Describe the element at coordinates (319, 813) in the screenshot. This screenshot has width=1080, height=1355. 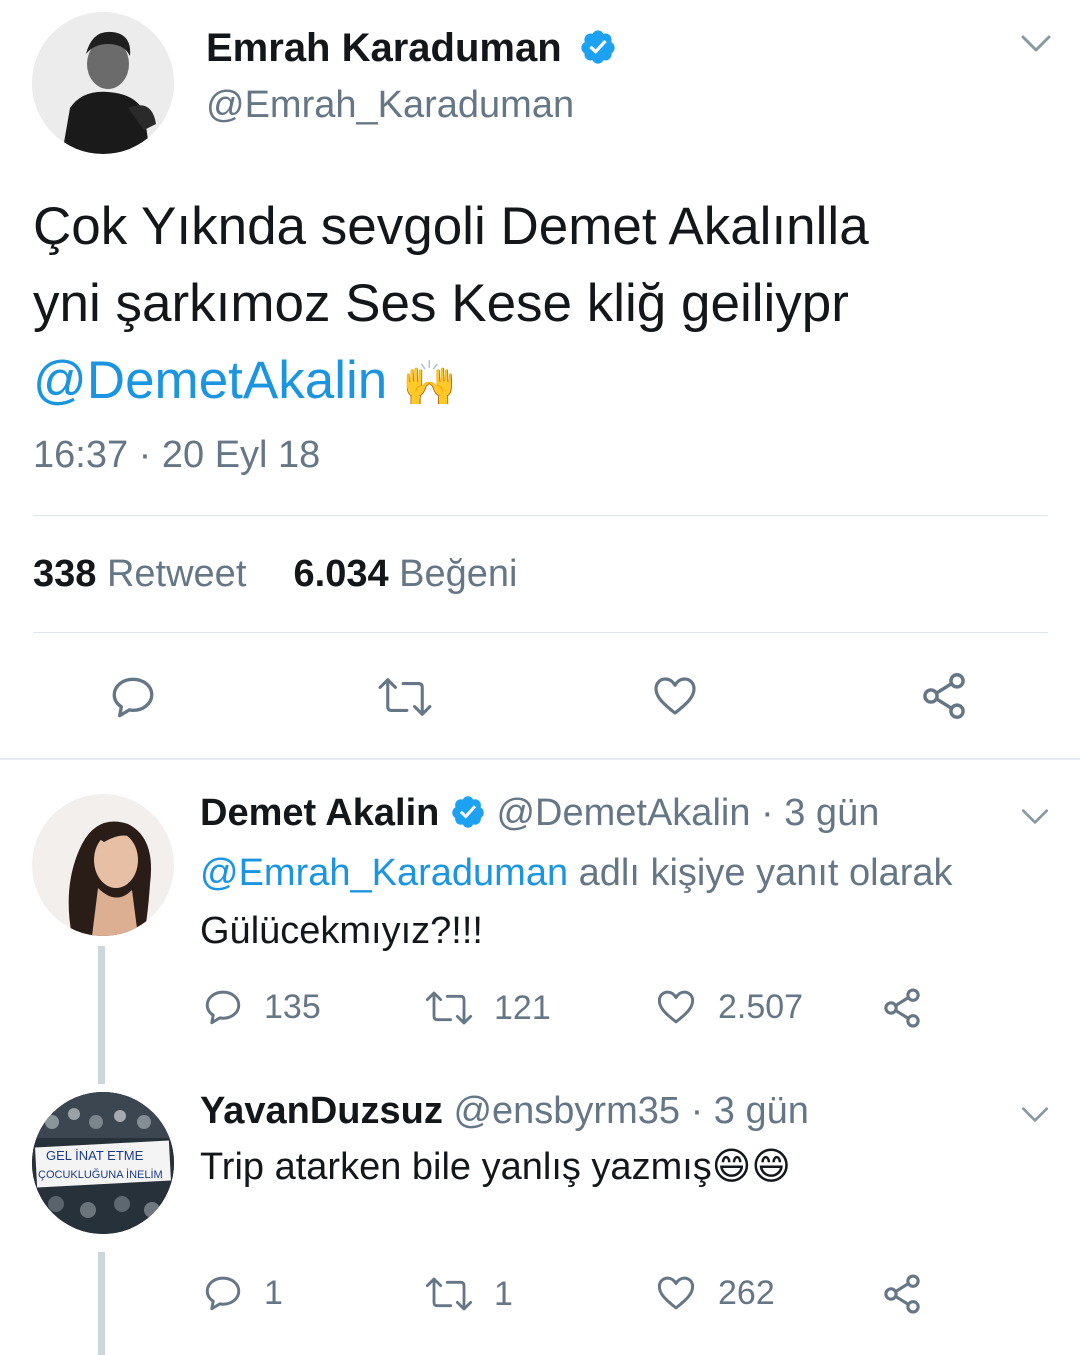
I see `reply-author-name: Demet Akalin` at that location.